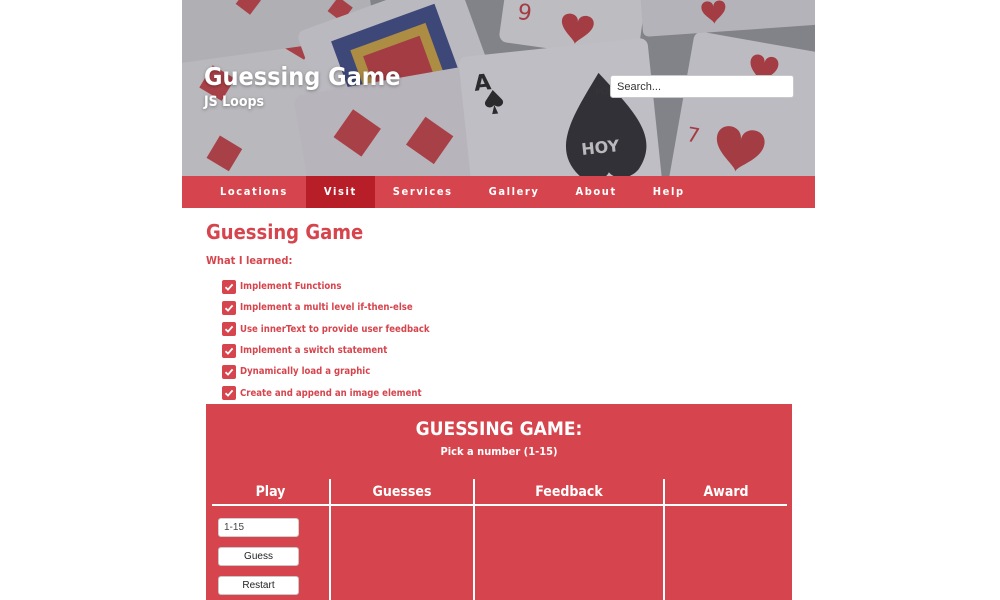 The width and height of the screenshot is (1000, 600). Describe the element at coordinates (702, 86) in the screenshot. I see `search-input` at that location.